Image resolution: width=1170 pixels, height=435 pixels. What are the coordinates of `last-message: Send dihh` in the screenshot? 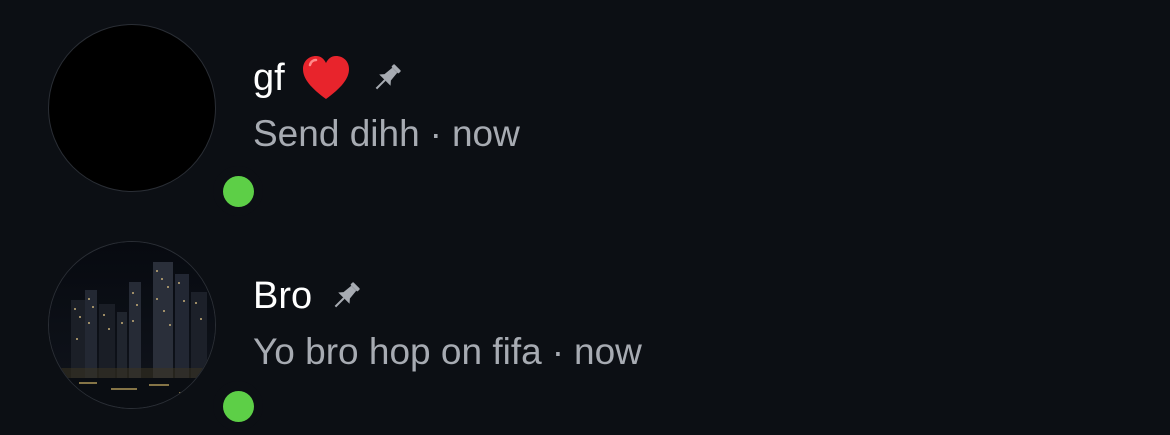 It's located at (336, 133).